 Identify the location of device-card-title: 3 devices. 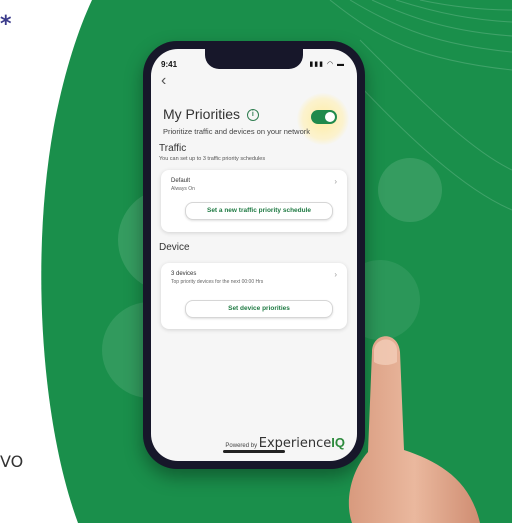
(184, 274).